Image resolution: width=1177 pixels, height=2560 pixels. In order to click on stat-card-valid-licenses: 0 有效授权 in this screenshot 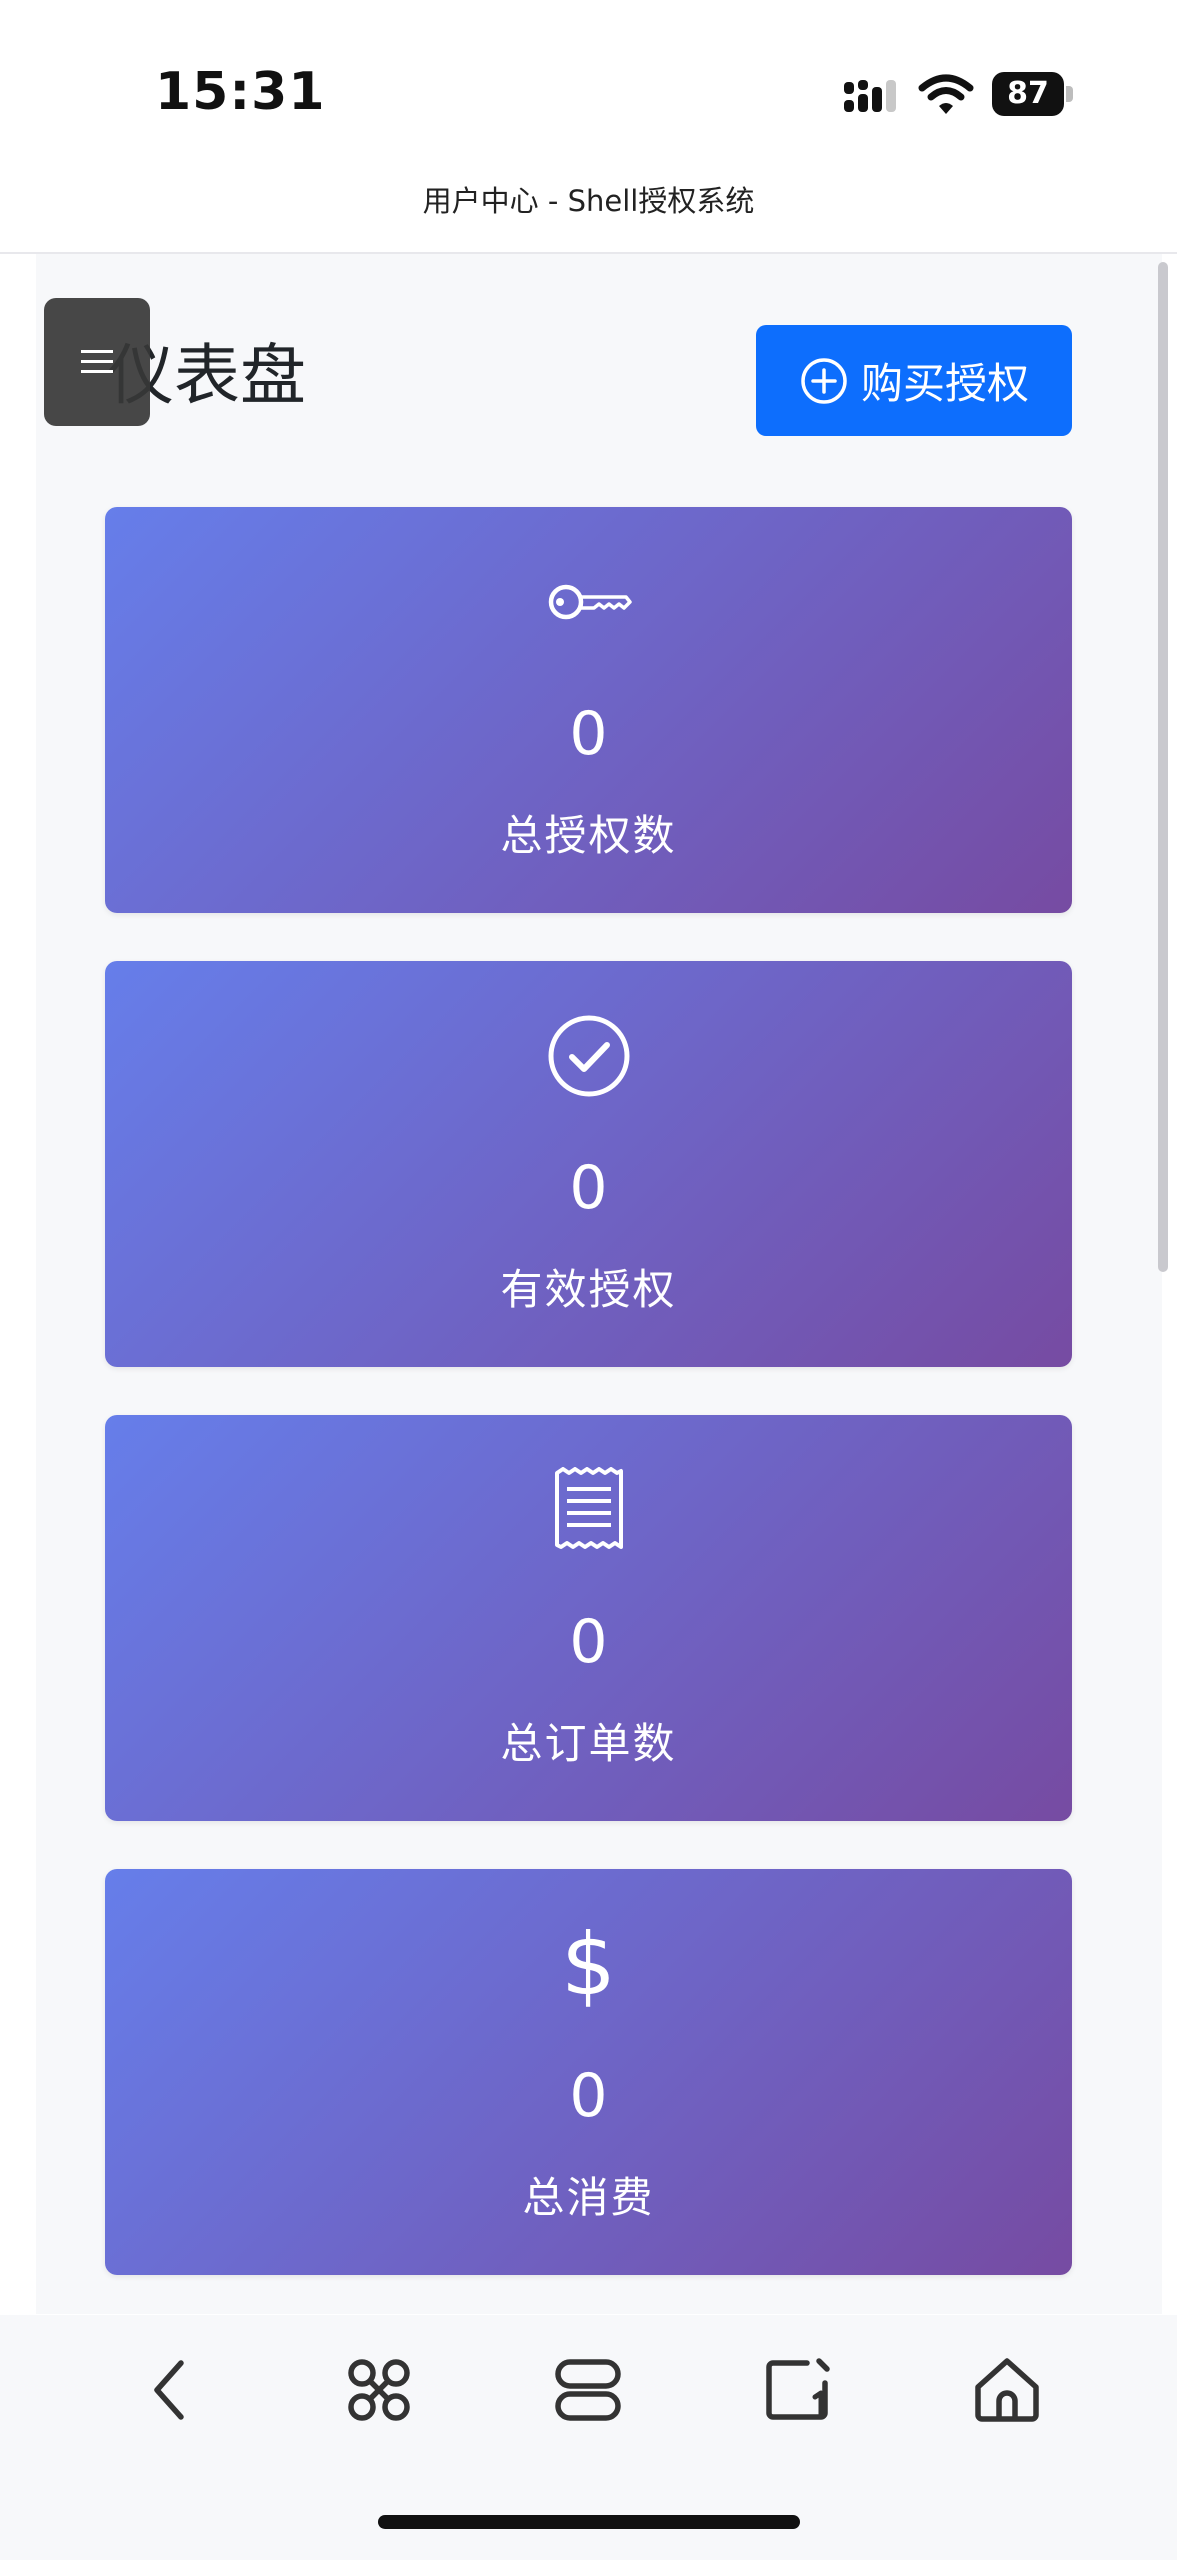, I will do `click(588, 1164)`.